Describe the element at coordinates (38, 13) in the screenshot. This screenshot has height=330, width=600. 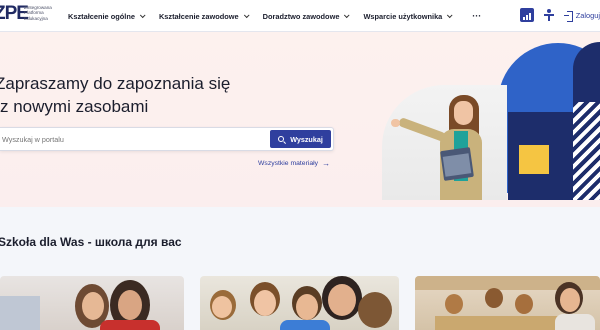
I see `logo-text: Zintegrowana Platforma Edukacyjna` at that location.